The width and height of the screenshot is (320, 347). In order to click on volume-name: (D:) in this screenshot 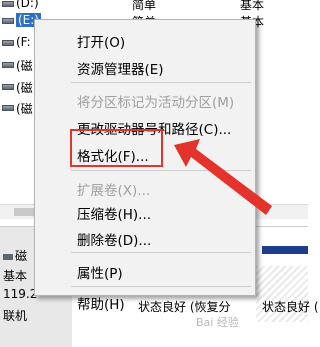, I will do `click(27, 5)`.